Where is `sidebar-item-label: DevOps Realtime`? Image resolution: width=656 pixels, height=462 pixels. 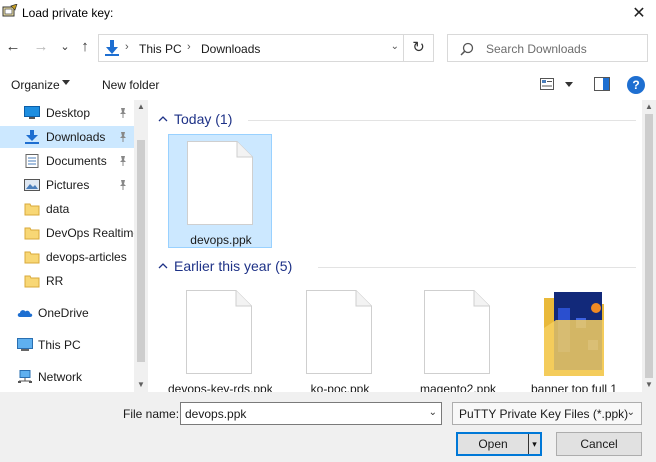
sidebar-item-label: DevOps Realtime is located at coordinates (93, 233).